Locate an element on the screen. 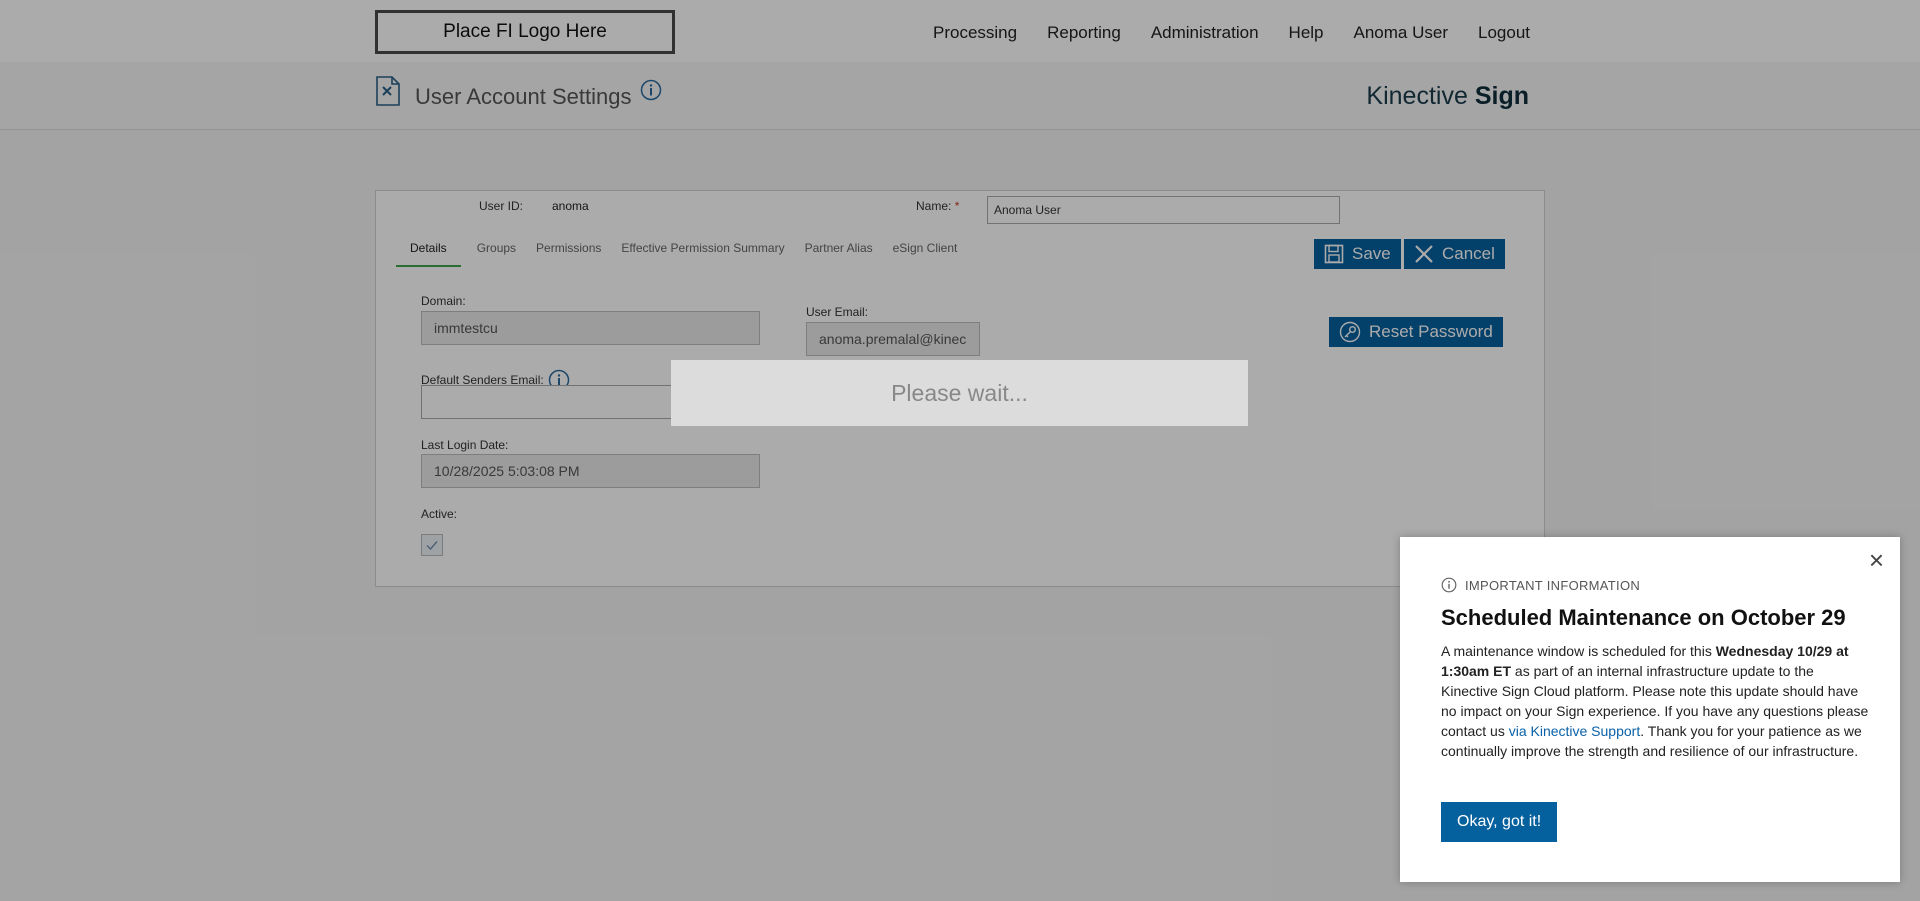  close-icon: × is located at coordinates (1876, 560).